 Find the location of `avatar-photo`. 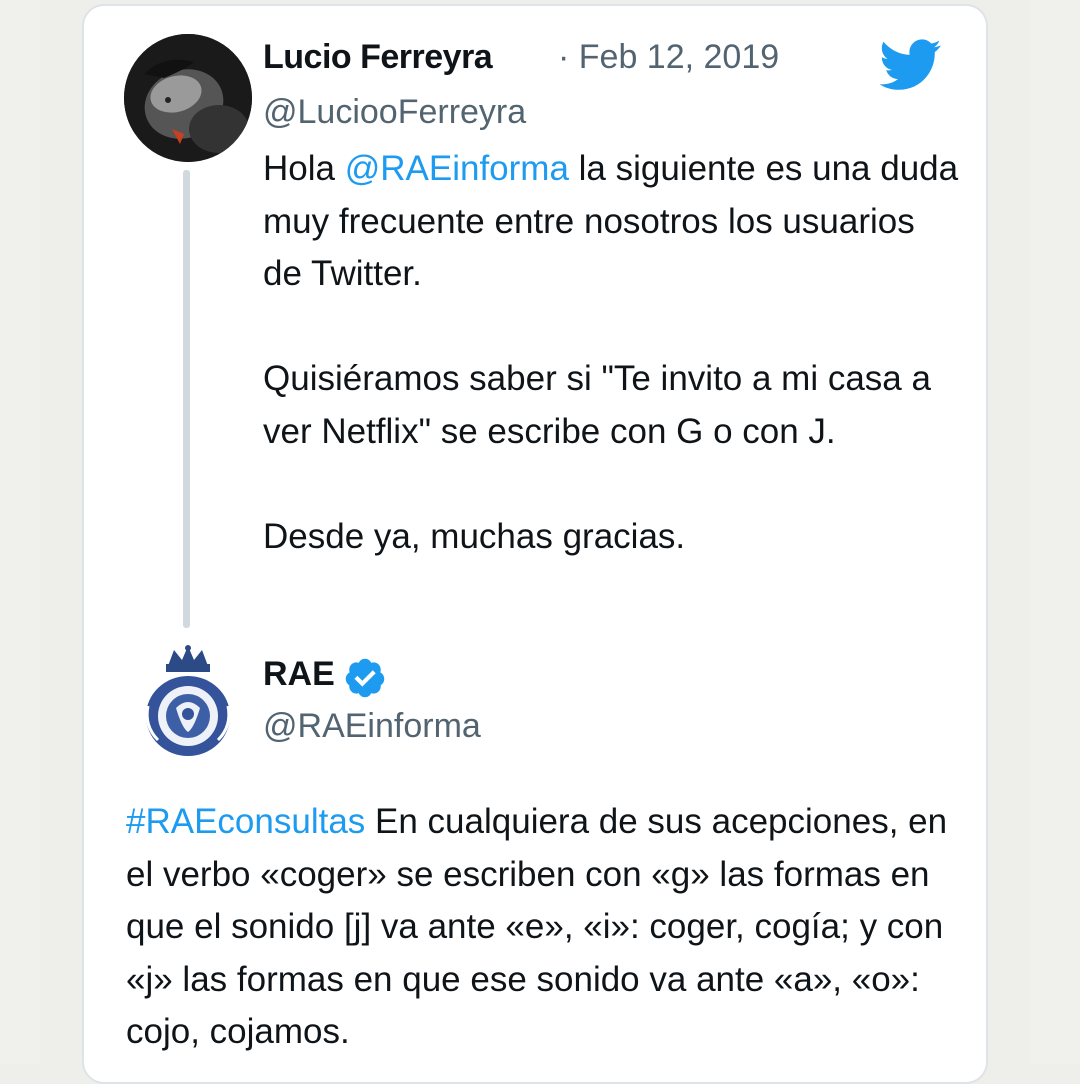

avatar-photo is located at coordinates (188, 98).